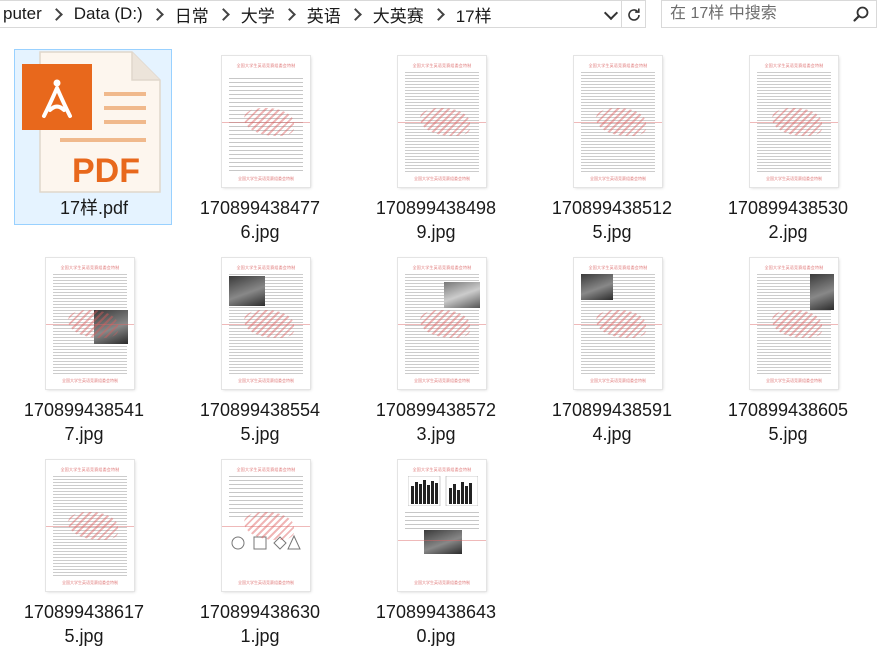  What do you see at coordinates (861, 14) in the screenshot?
I see `search-icon` at bounding box center [861, 14].